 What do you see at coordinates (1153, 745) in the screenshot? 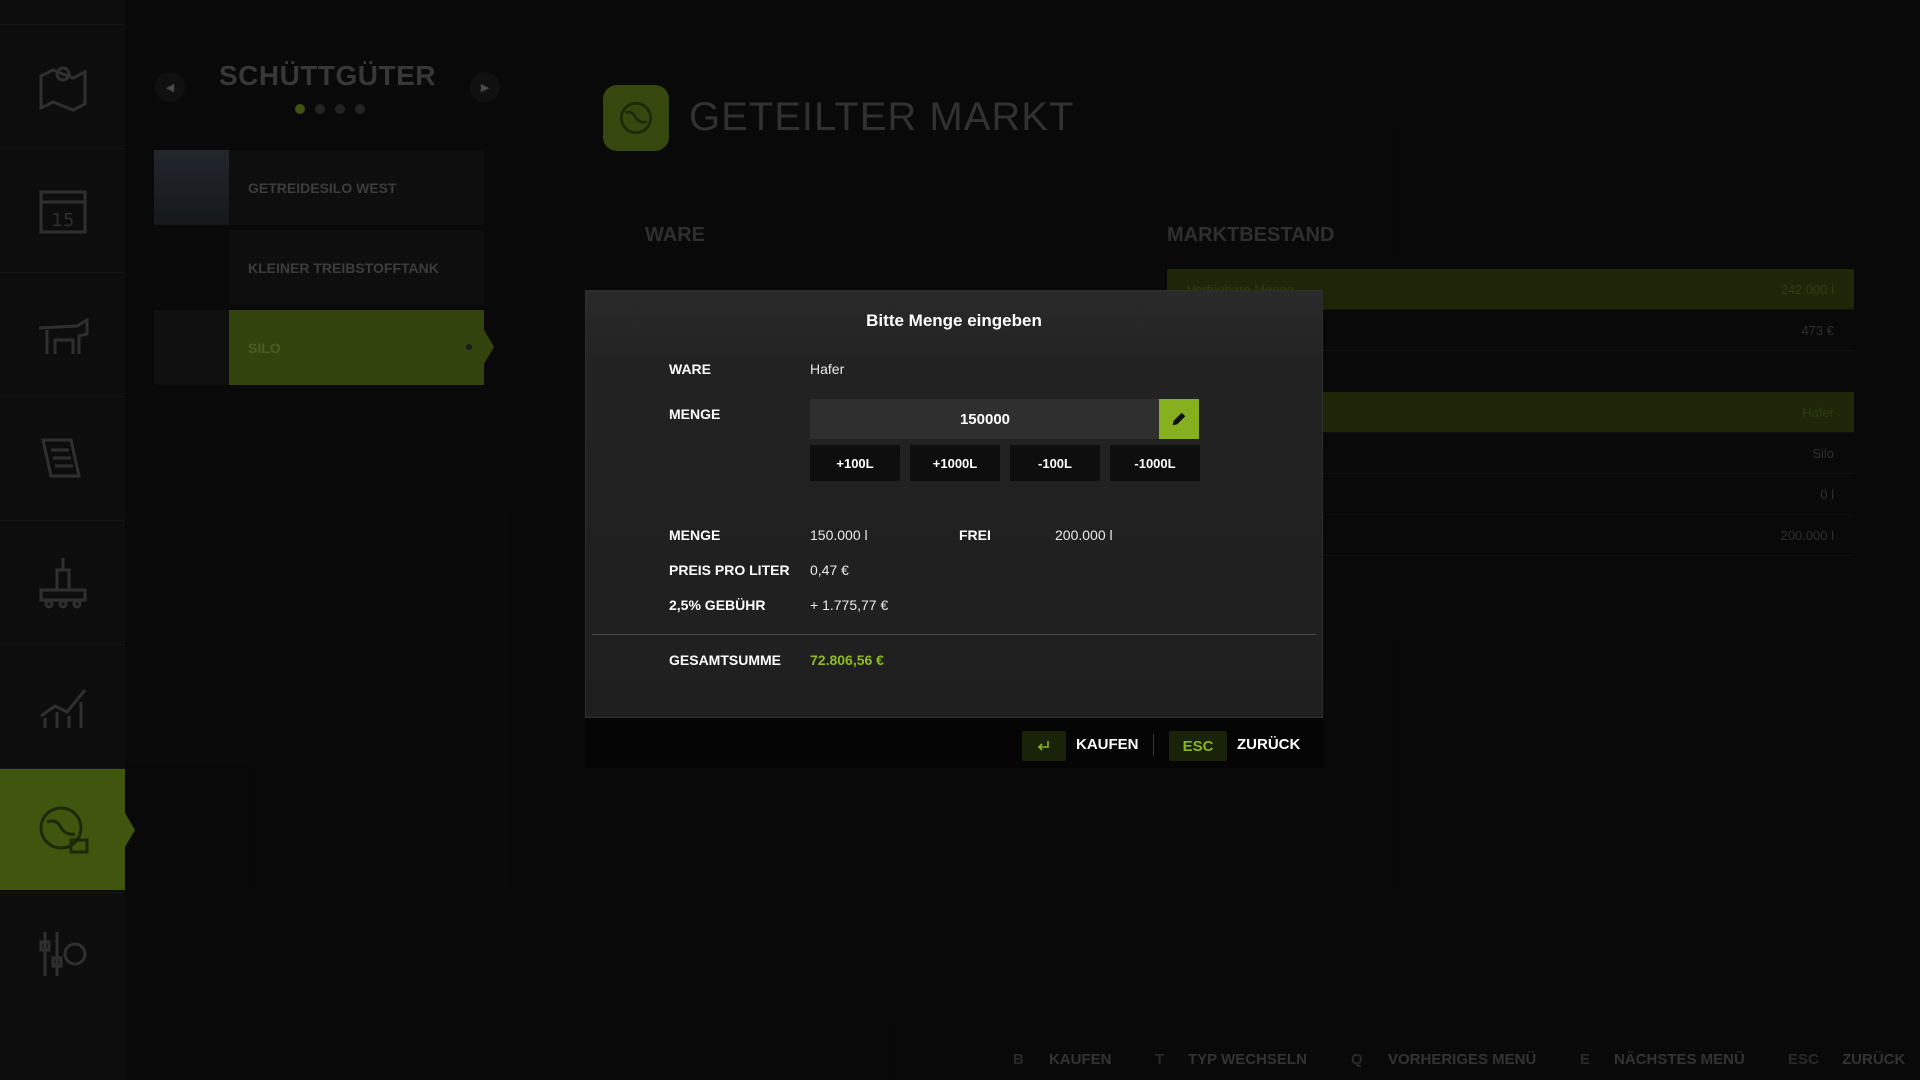
I see `footer-separator` at bounding box center [1153, 745].